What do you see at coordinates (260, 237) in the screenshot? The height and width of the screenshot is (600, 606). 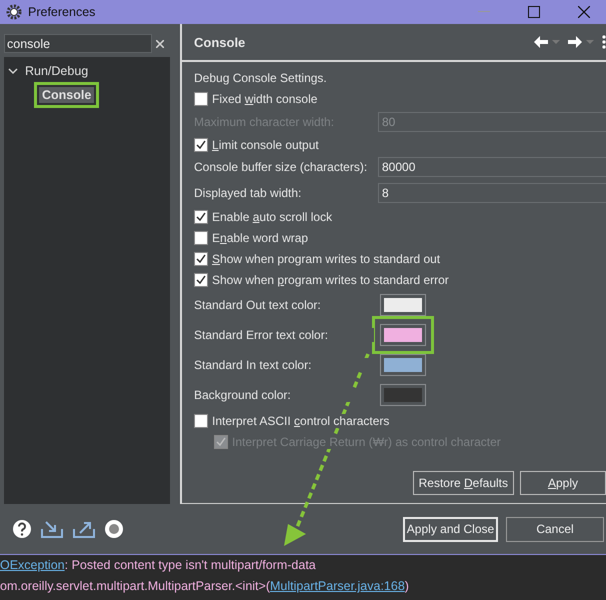 I see `checkbox-label: Enable word wrap` at bounding box center [260, 237].